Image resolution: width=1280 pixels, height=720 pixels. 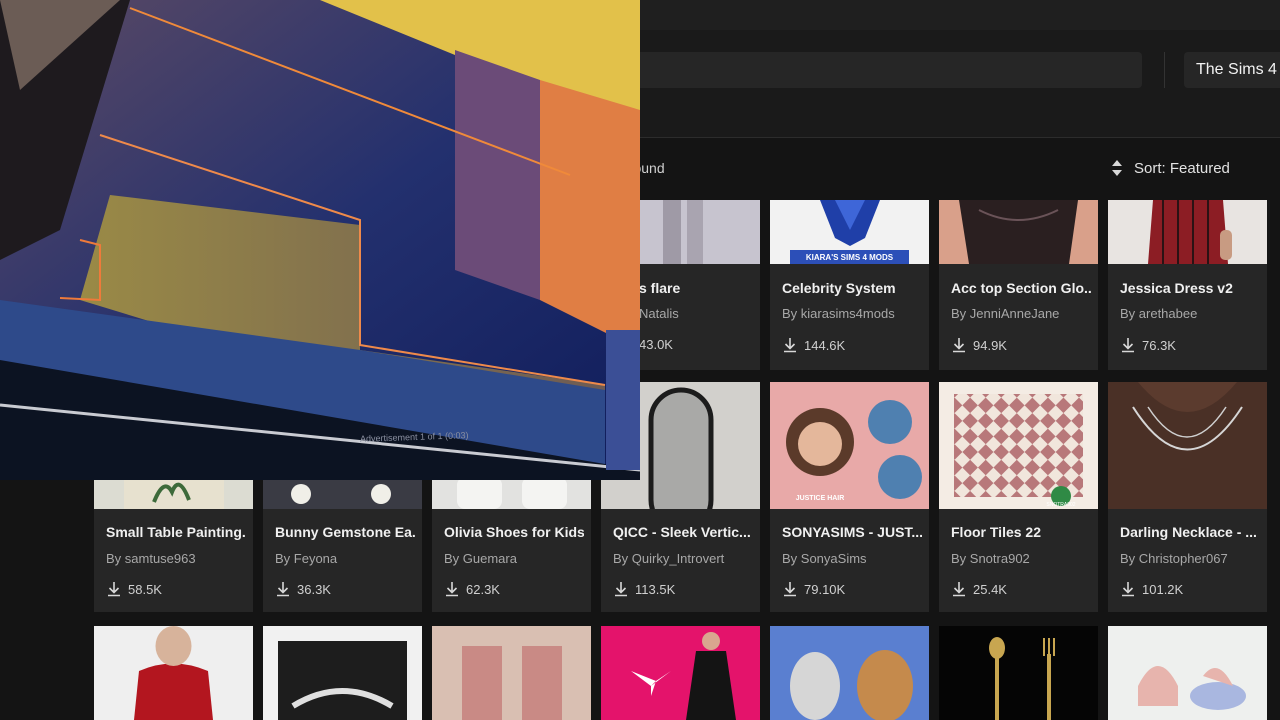 What do you see at coordinates (483, 589) in the screenshot?
I see `download-count: 62.3K` at bounding box center [483, 589].